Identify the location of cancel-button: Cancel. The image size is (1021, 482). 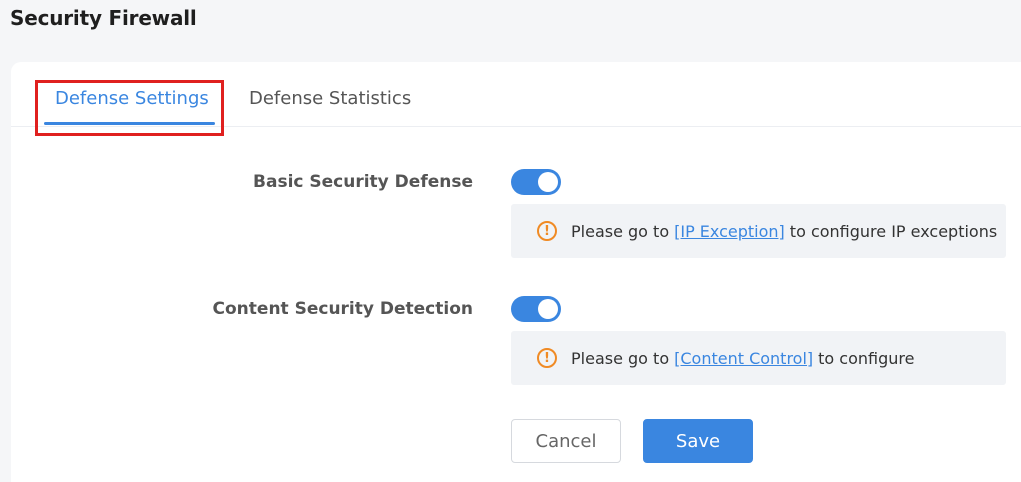
(566, 441).